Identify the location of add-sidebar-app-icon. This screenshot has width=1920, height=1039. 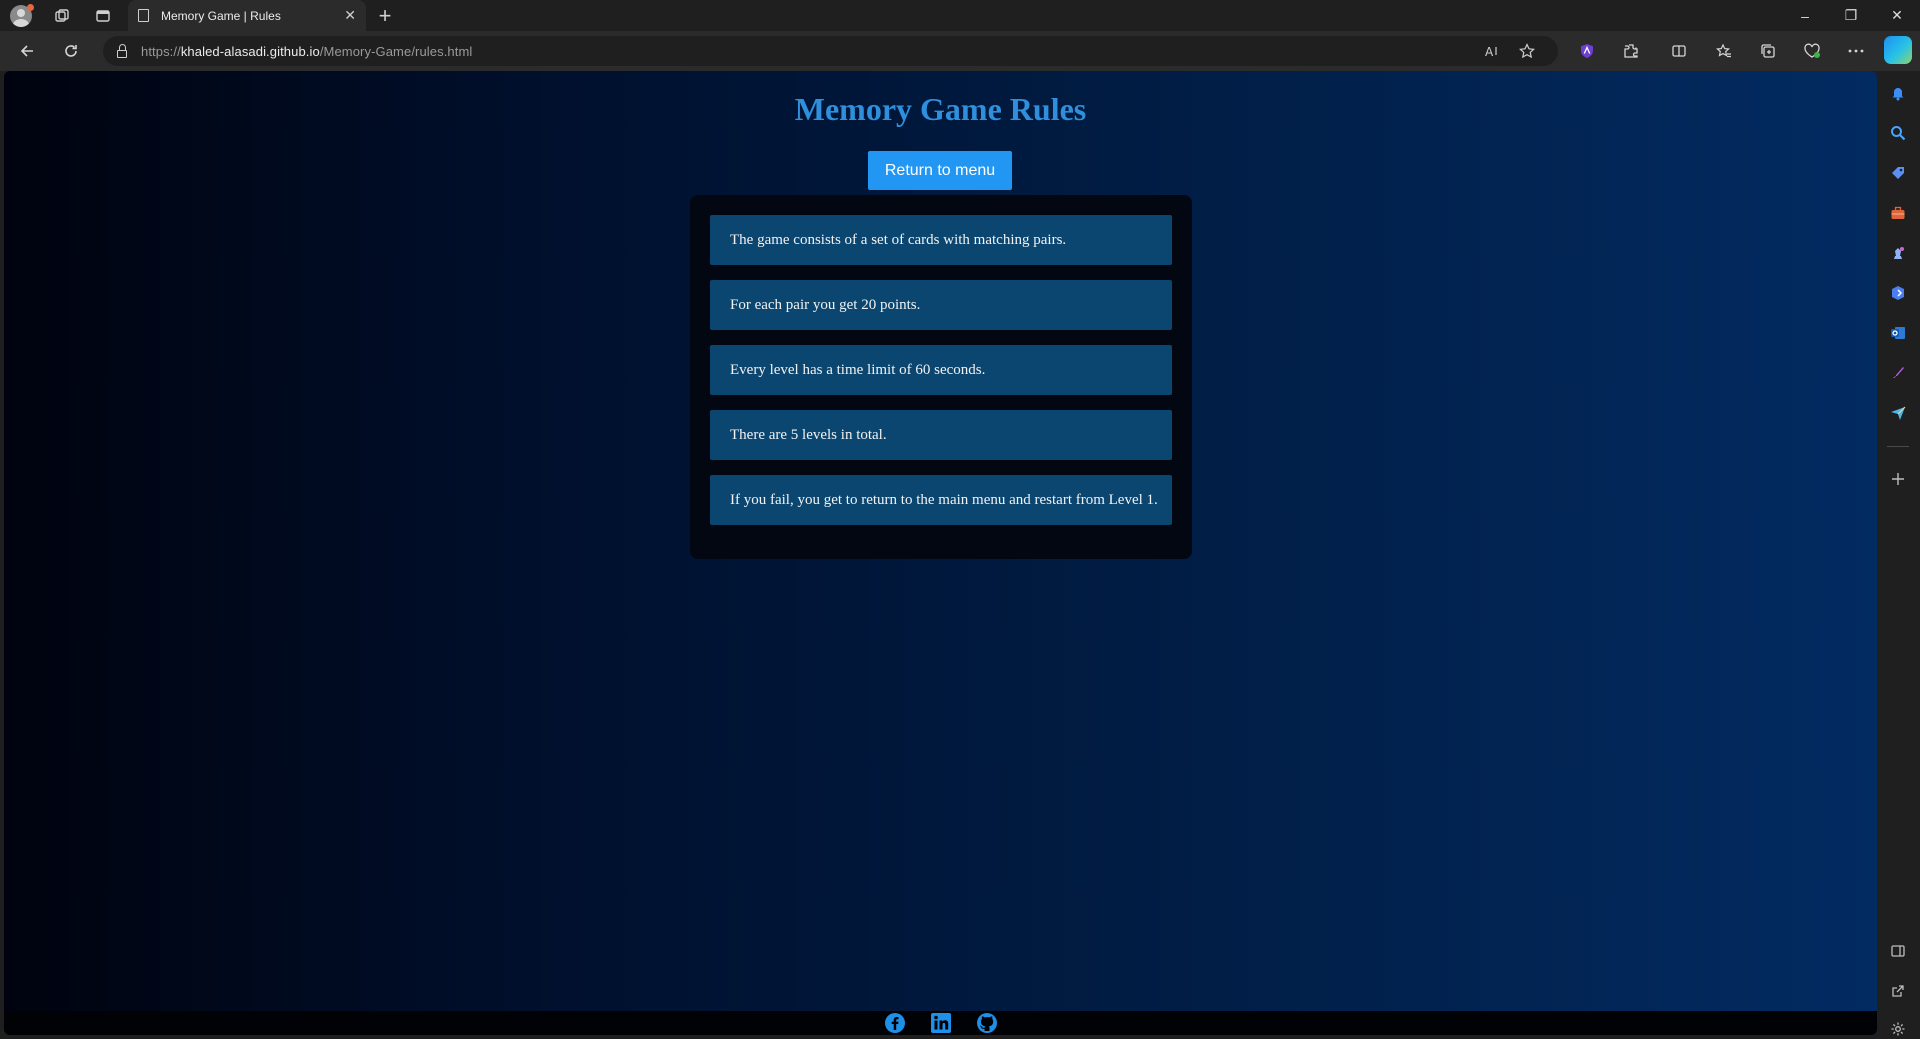
(1898, 479).